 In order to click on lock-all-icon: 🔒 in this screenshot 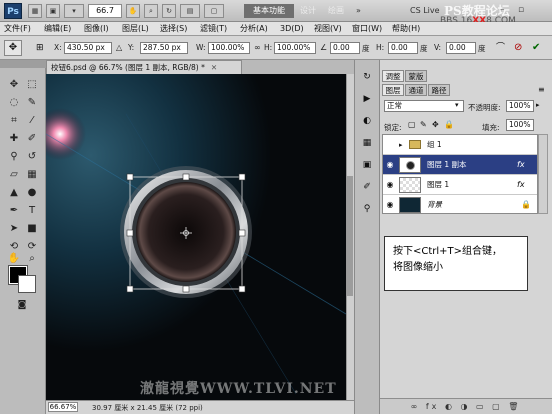, I will do `click(449, 124)`.